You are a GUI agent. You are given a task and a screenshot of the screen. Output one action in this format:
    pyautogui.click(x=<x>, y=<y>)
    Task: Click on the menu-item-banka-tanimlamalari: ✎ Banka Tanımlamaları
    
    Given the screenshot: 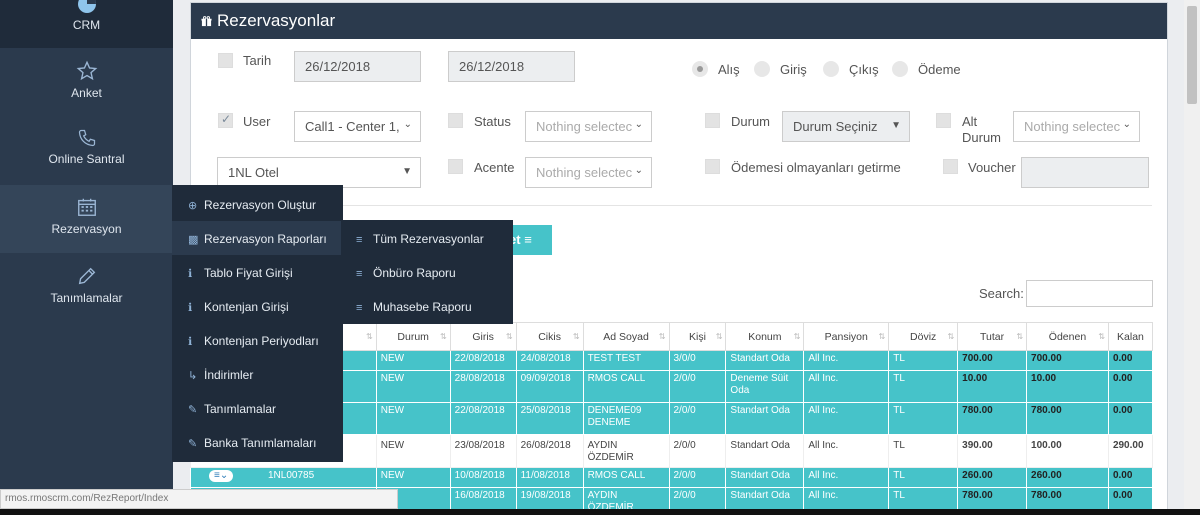 What is the action you would take?
    pyautogui.click(x=257, y=442)
    